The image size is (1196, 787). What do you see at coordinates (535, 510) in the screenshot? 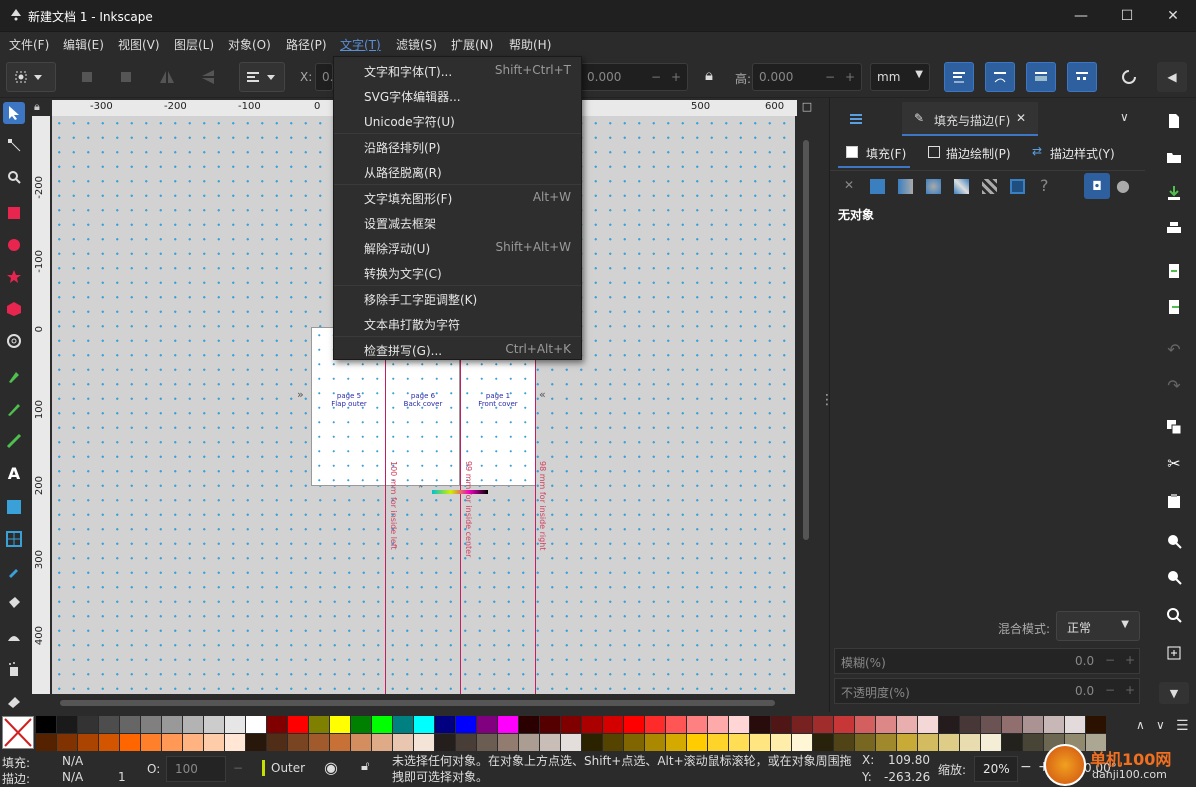
I see `guide-line` at bounding box center [535, 510].